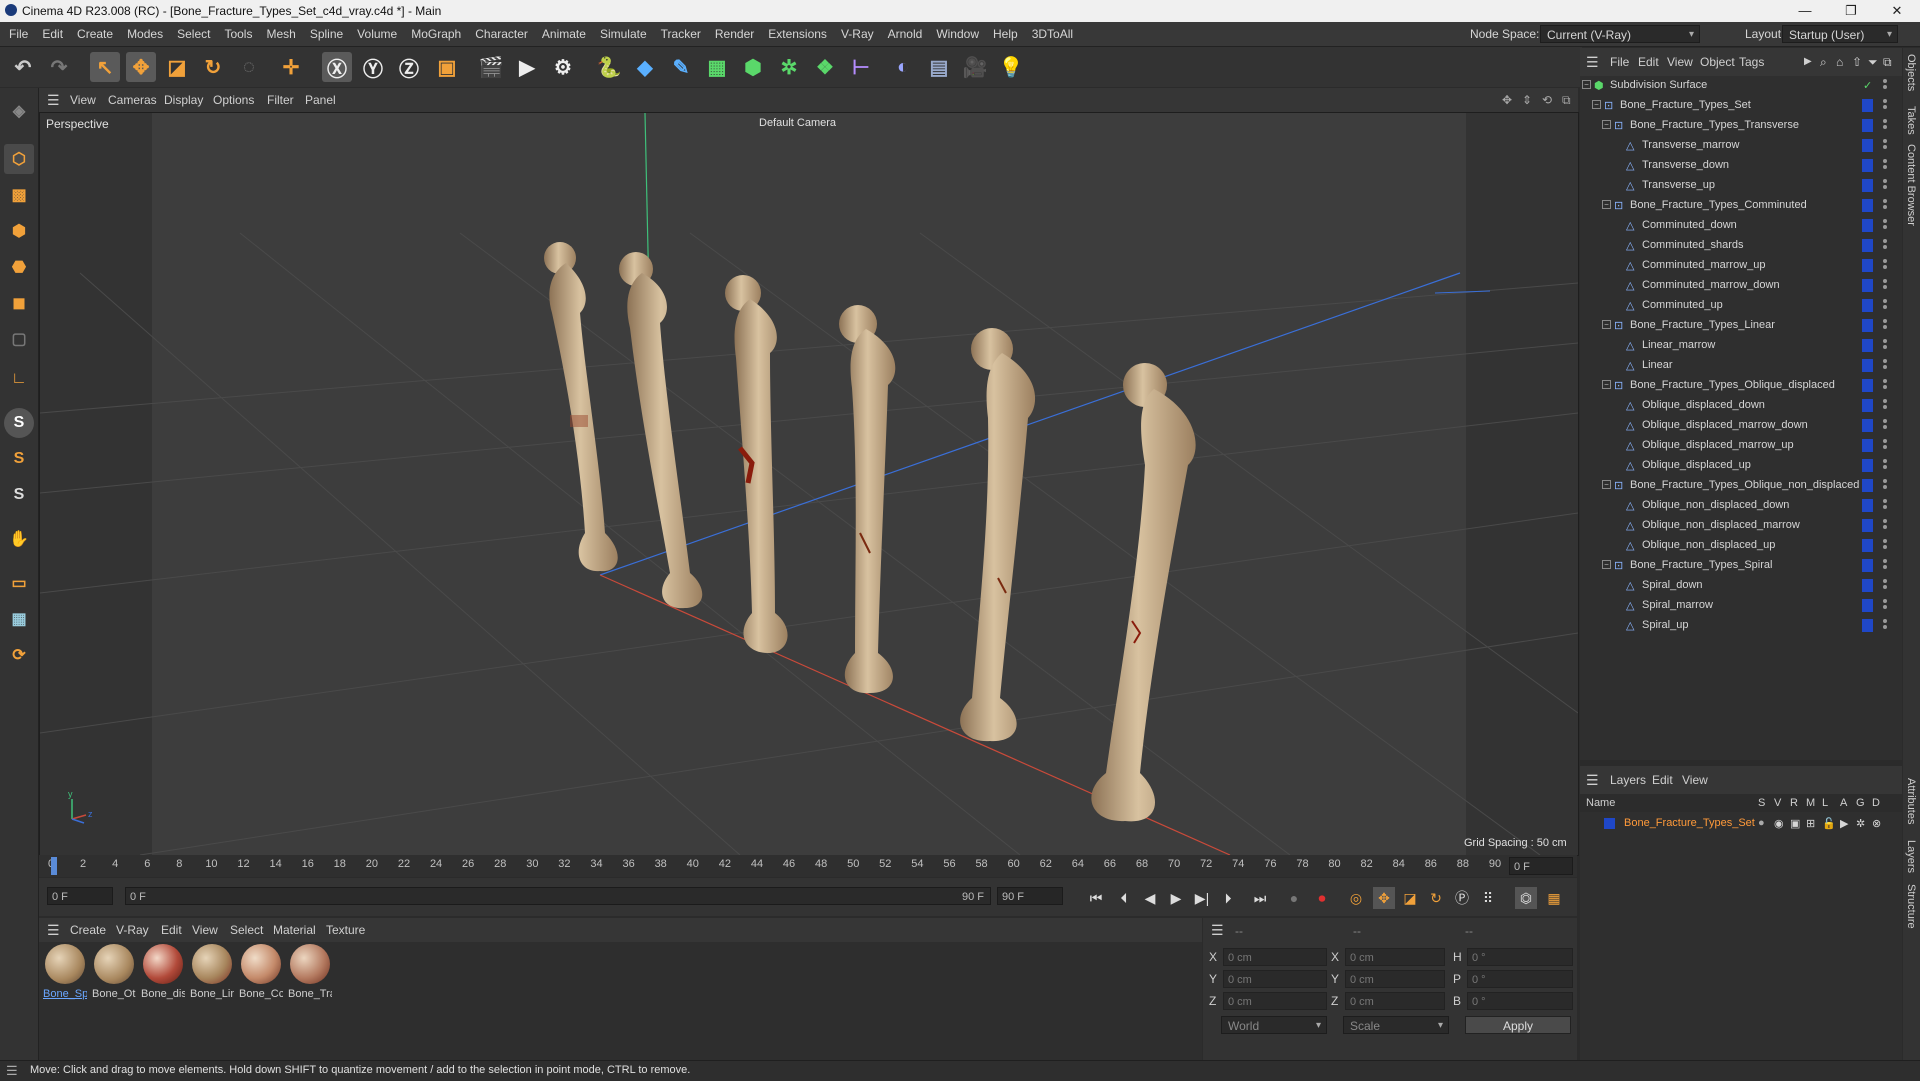  I want to click on viewport-zoom-icon: ⇕, so click(1527, 100).